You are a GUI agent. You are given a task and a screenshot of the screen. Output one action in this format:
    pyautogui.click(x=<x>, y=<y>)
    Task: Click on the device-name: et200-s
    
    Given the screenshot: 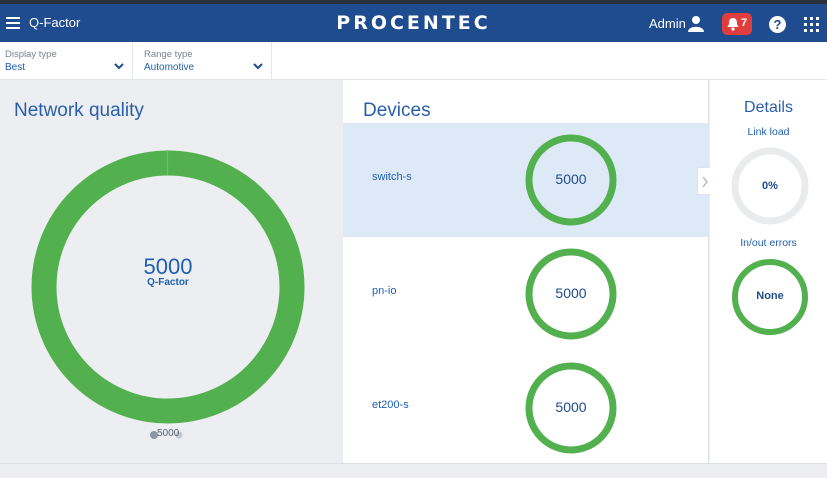 What is the action you would take?
    pyautogui.click(x=390, y=405)
    